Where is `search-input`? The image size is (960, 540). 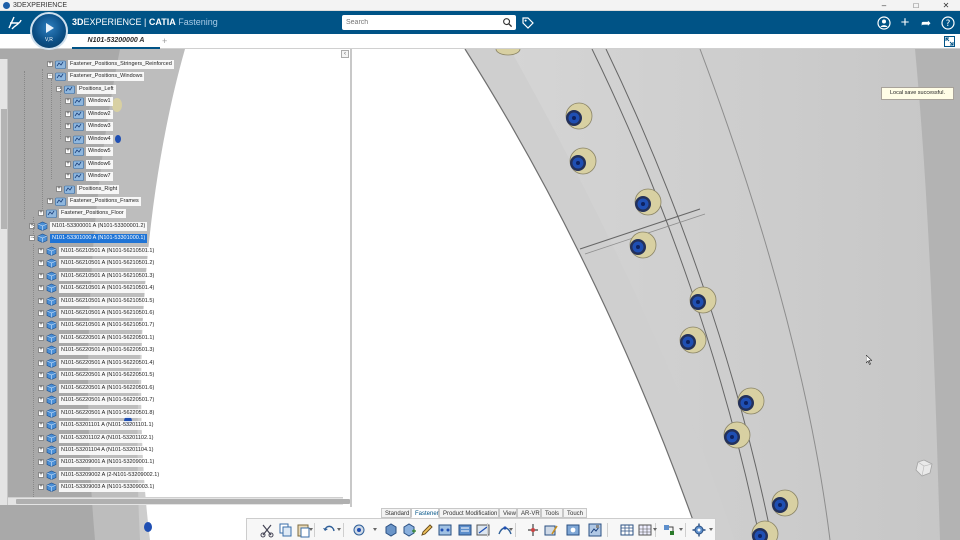
search-input is located at coordinates (421, 22).